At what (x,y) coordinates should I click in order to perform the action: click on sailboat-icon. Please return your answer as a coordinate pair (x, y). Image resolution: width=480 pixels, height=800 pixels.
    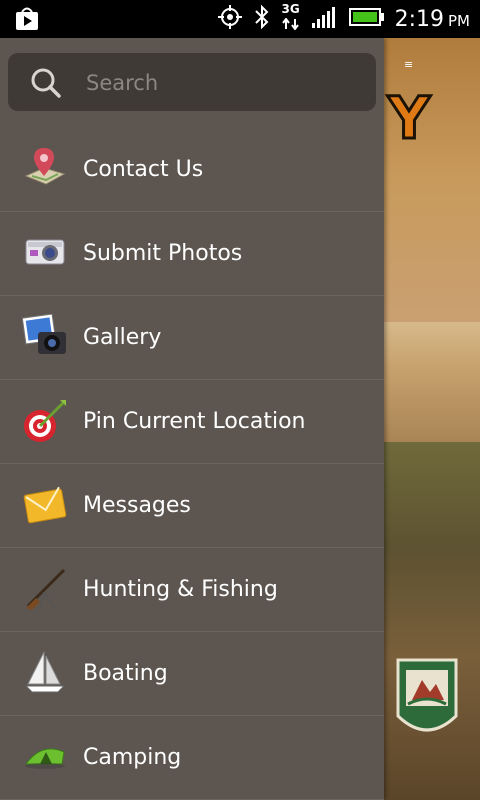
    Looking at the image, I should click on (45, 673).